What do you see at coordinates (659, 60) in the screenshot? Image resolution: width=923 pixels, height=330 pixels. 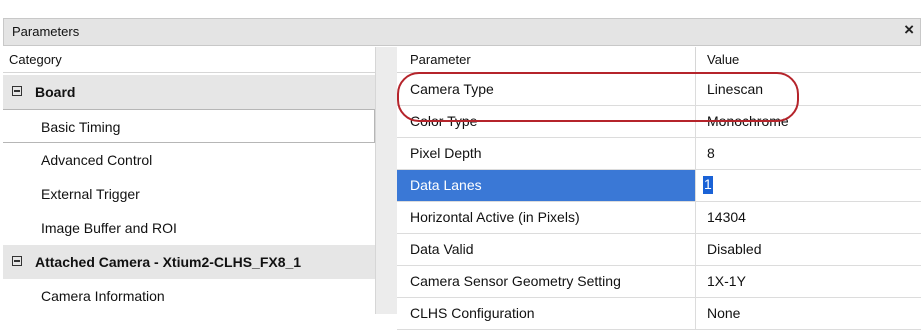 I see `parameter-table-header: Parameter Value` at bounding box center [659, 60].